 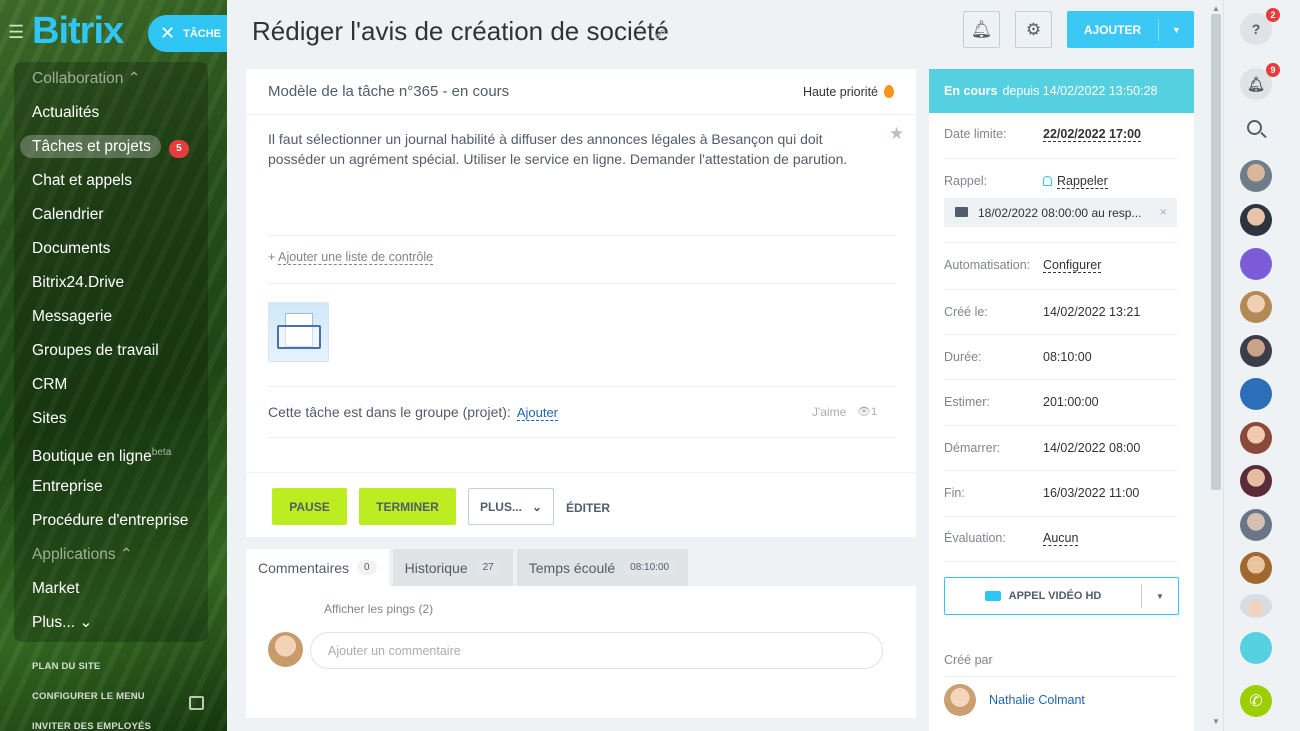 I want to click on logo: Bitrix, so click(x=78, y=31).